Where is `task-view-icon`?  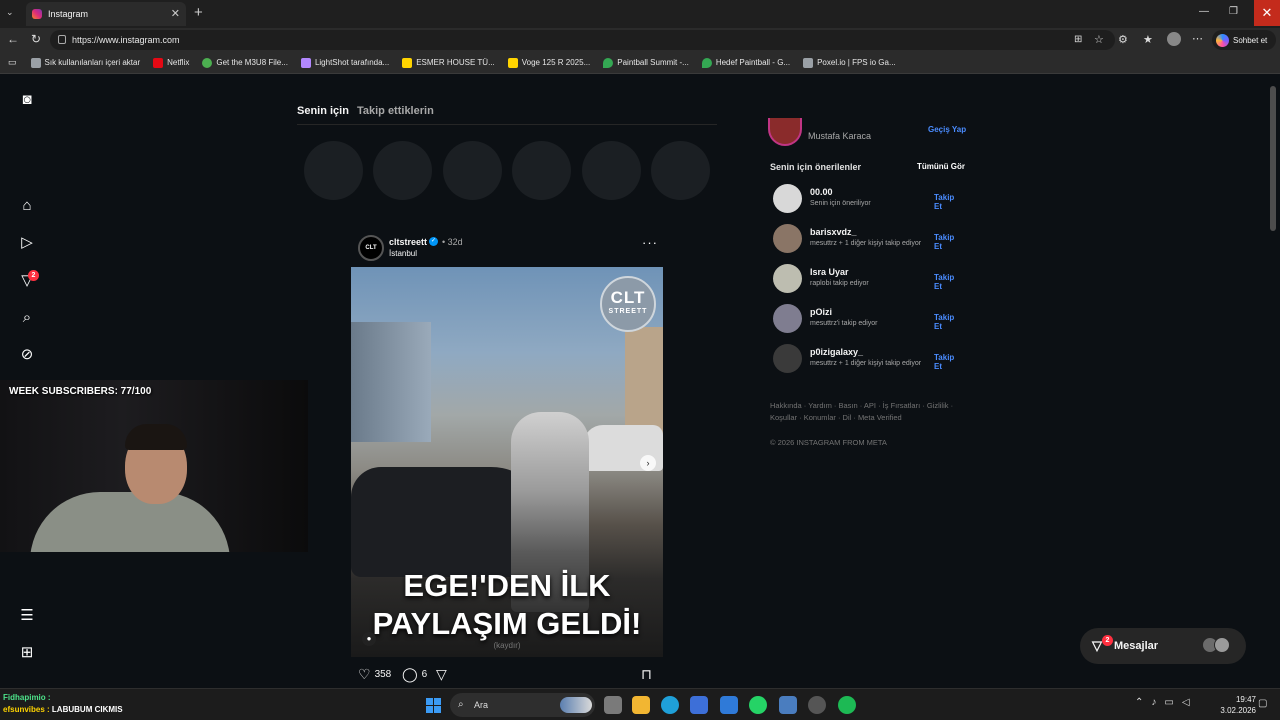 task-view-icon is located at coordinates (613, 705).